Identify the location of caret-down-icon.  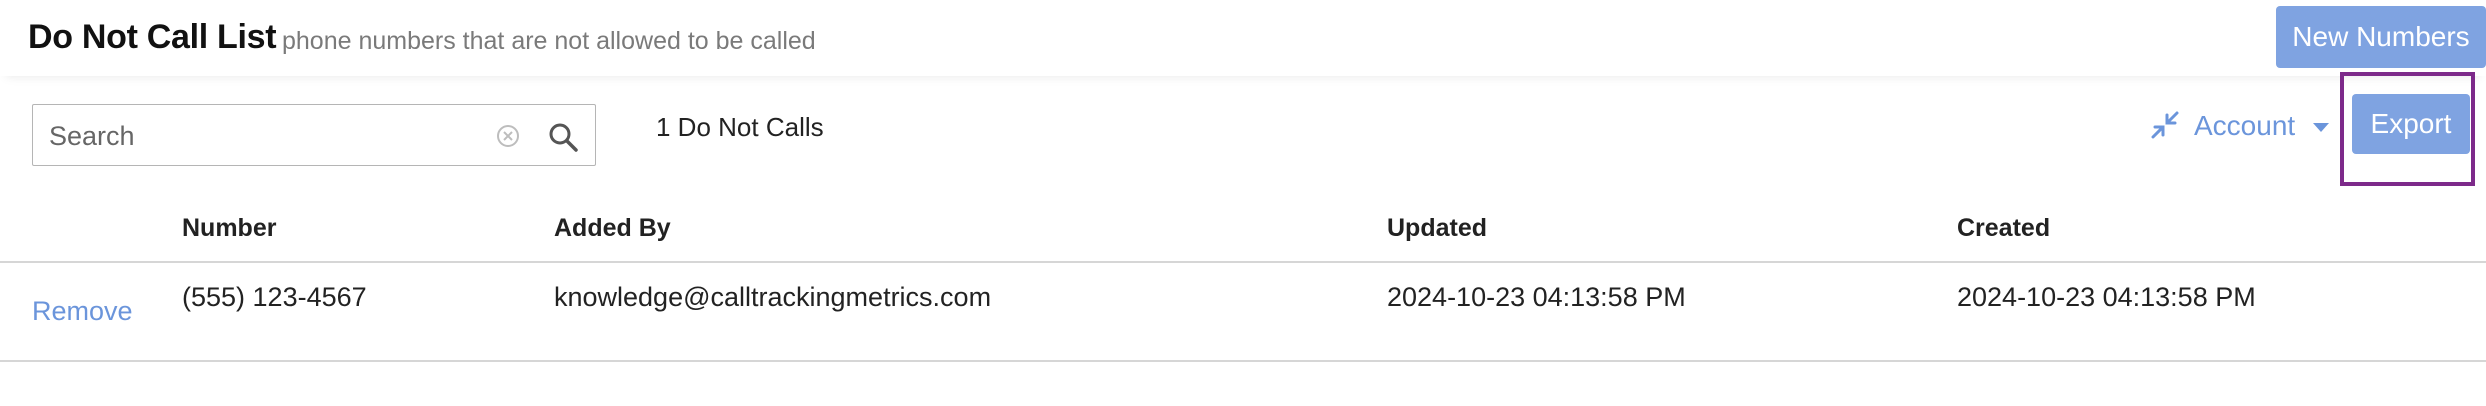
(2321, 127).